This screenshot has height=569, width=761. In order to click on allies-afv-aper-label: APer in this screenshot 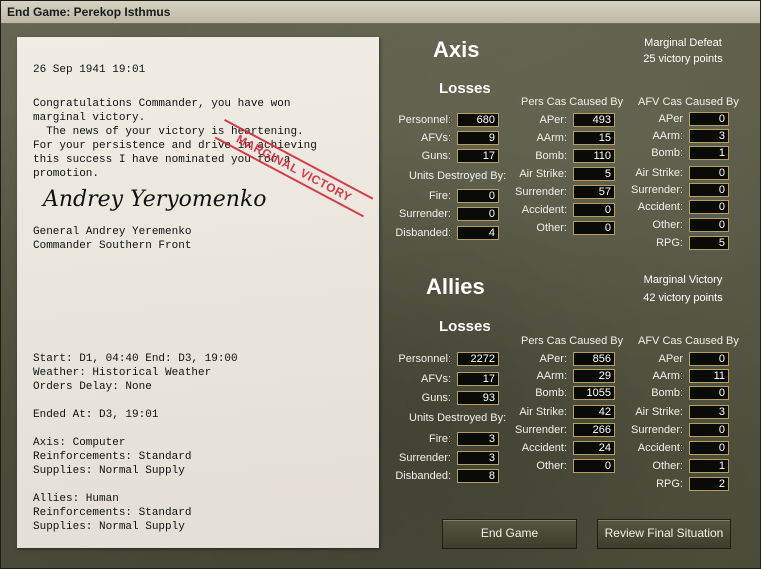, I will do `click(670, 359)`.